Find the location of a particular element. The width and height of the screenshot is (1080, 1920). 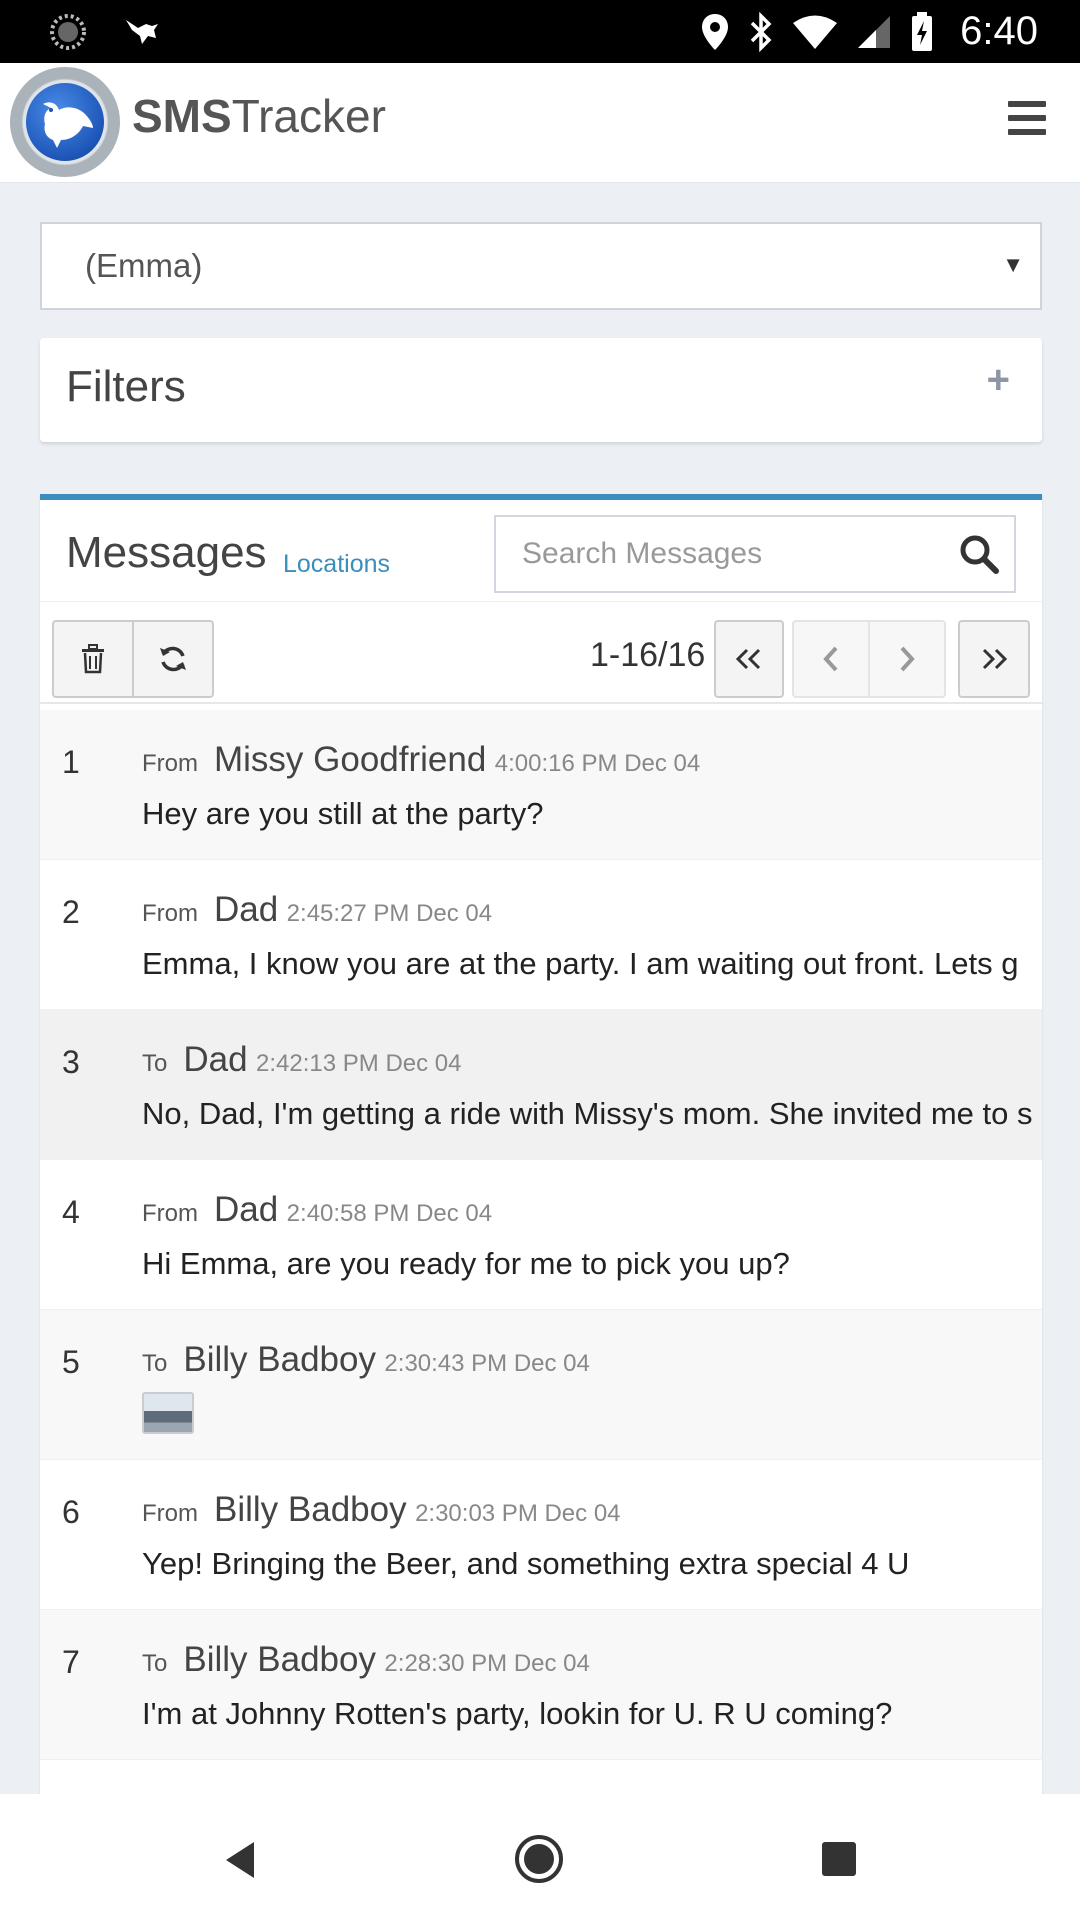

first-page-button is located at coordinates (749, 659).